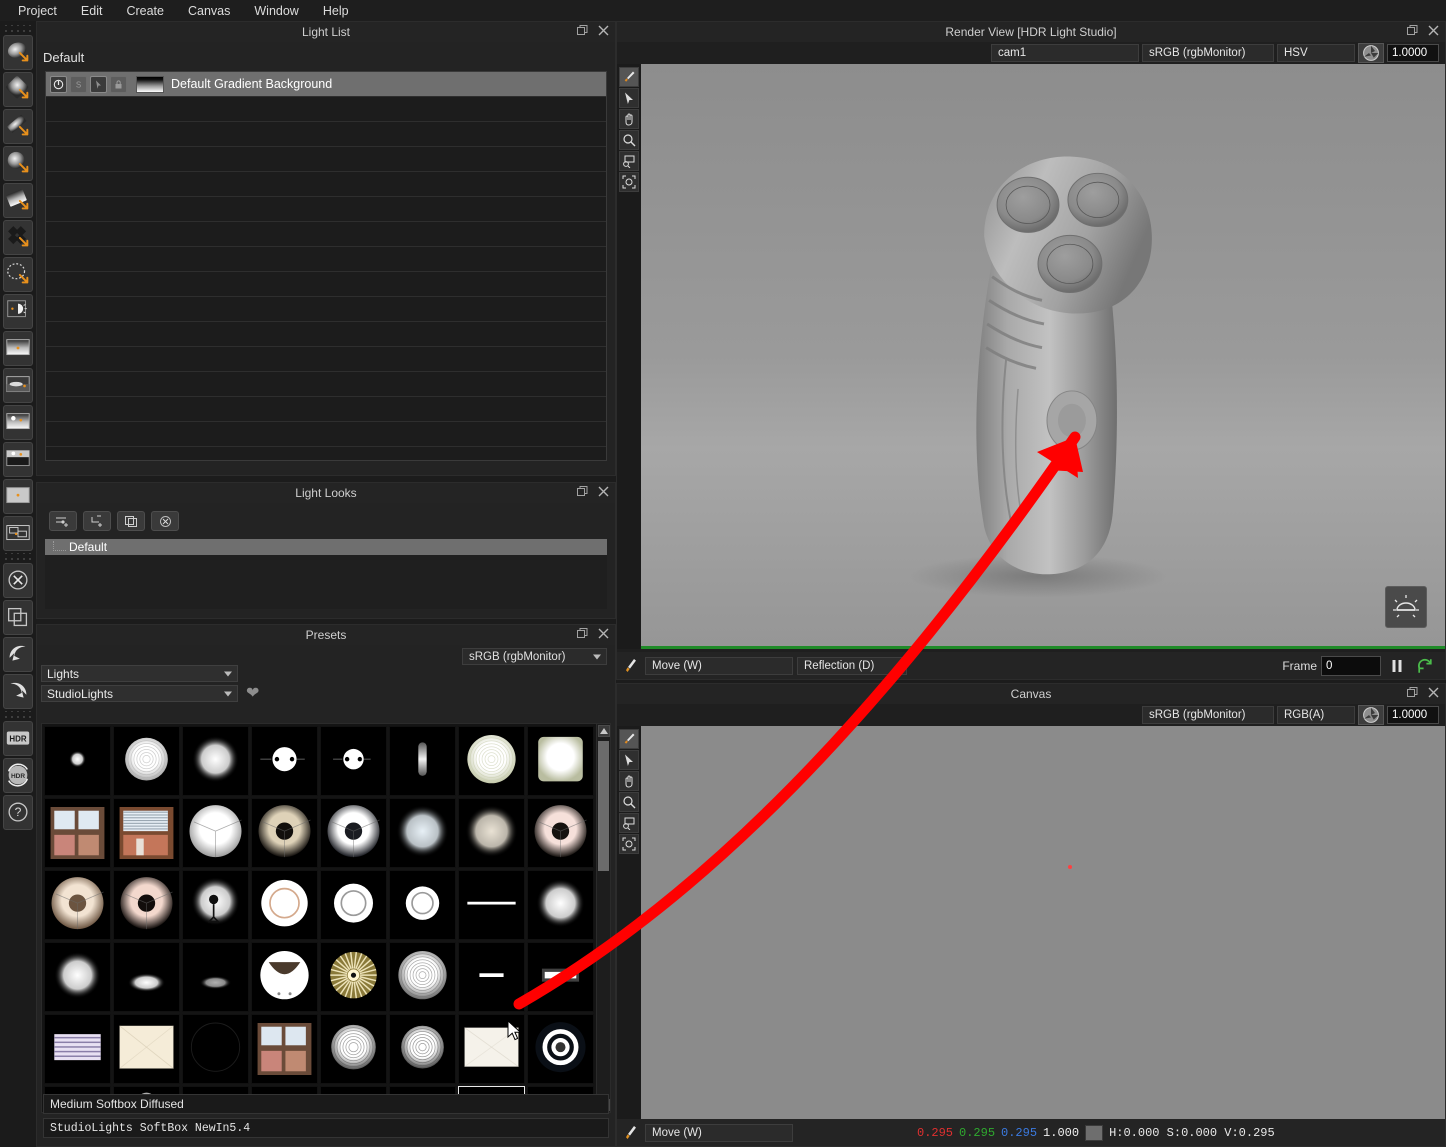 The width and height of the screenshot is (1446, 1147). Describe the element at coordinates (18, 348) in the screenshot. I see `gradient-strip-icon` at that location.